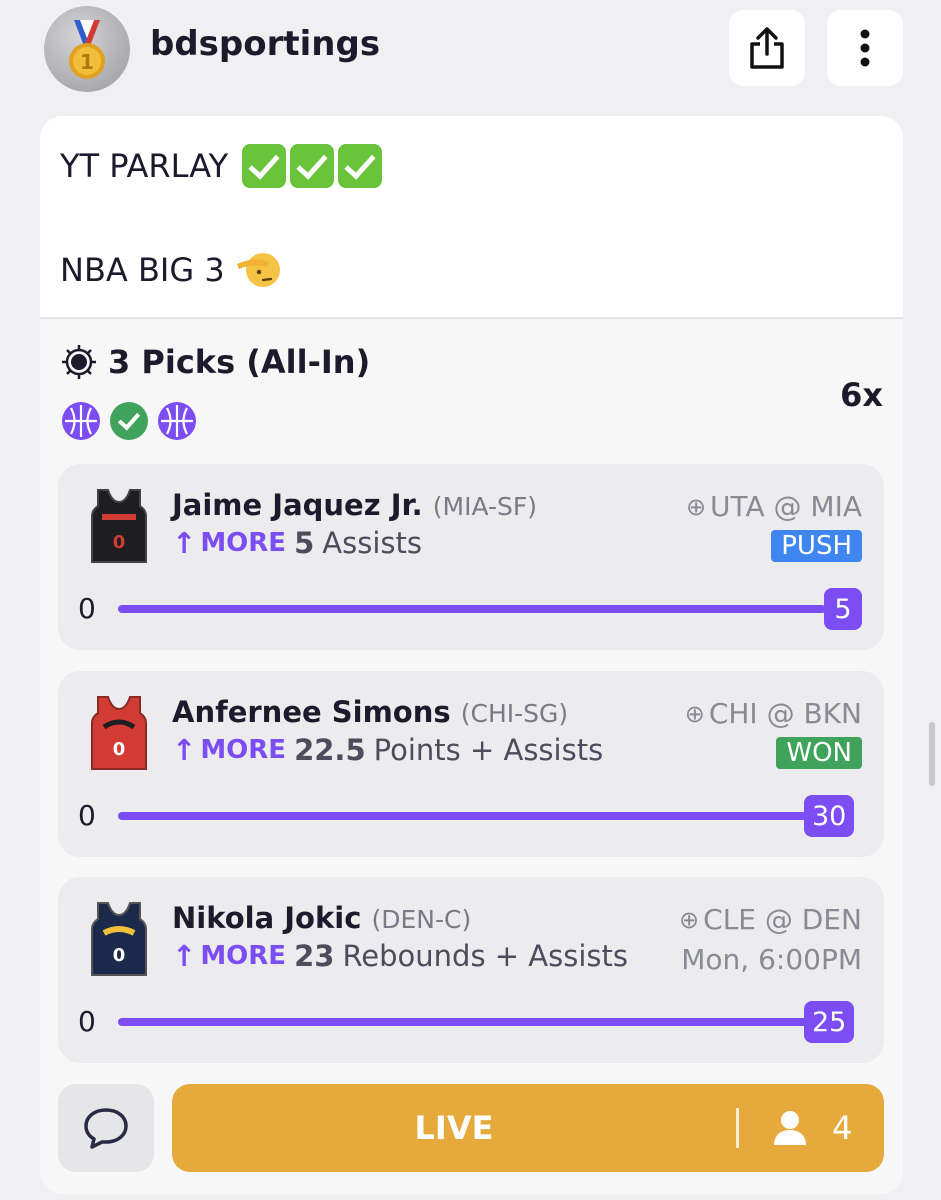 Image resolution: width=941 pixels, height=1200 pixels. I want to click on matchup: ⊕ CHI @ BKN, so click(773, 713).